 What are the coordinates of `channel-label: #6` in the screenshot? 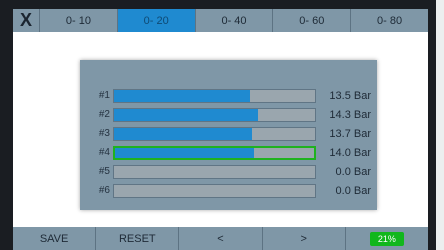 It's located at (104, 190).